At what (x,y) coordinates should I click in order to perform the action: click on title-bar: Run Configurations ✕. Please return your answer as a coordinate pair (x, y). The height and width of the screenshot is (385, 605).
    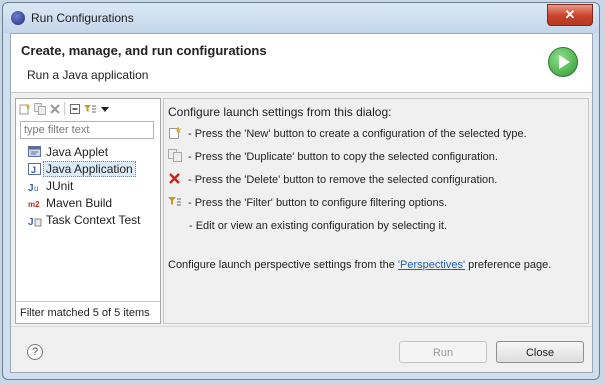
    Looking at the image, I should click on (301, 18).